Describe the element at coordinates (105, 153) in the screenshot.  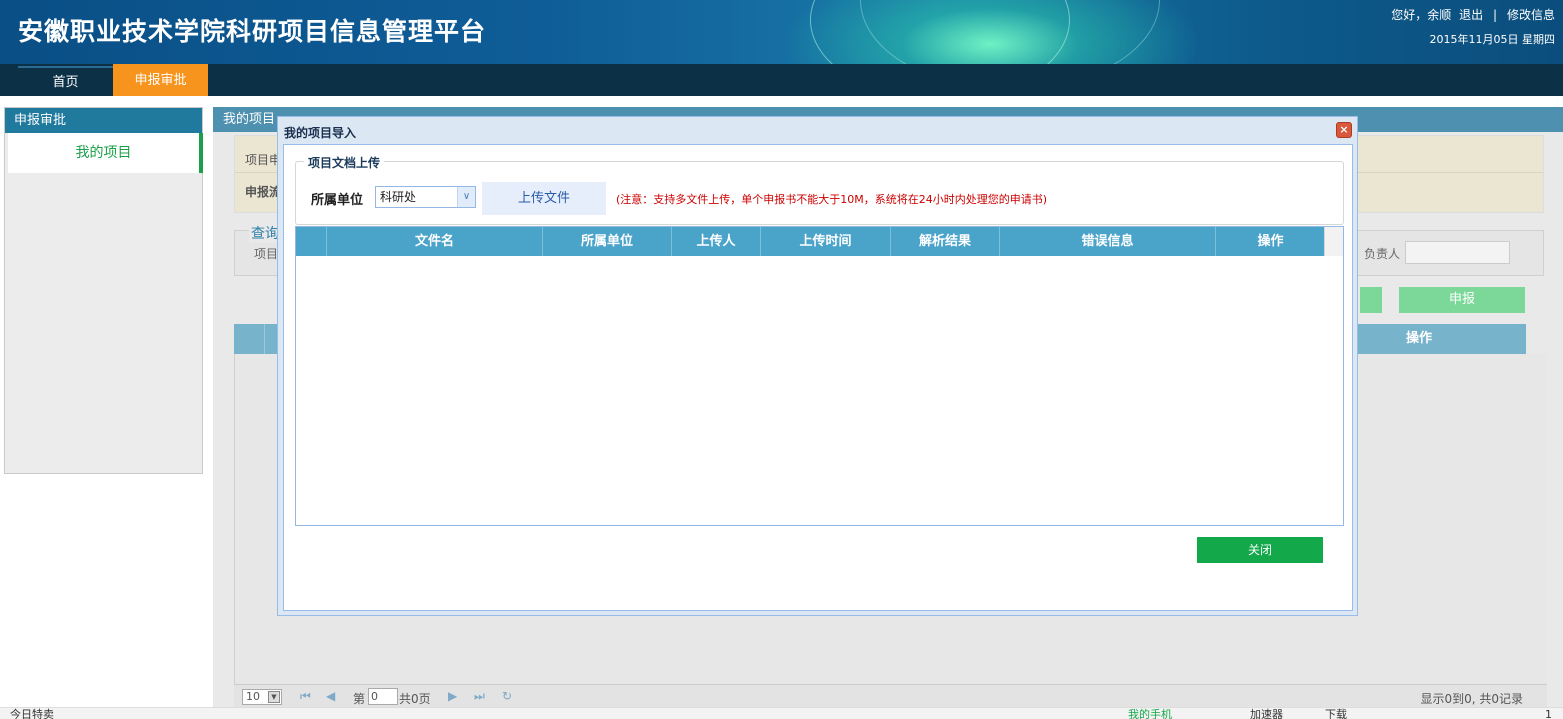
I see `sidebar-item-my-projects: 我的项目` at that location.